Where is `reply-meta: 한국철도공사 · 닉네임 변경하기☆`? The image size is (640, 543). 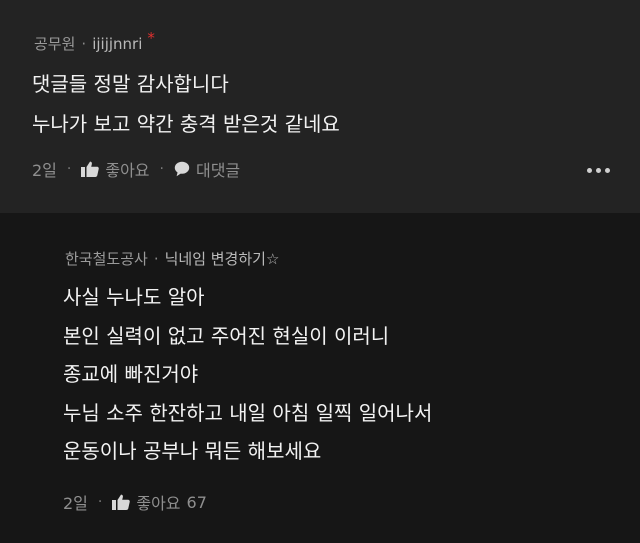 reply-meta: 한국철도공사 · 닉네임 변경하기☆ is located at coordinates (172, 258).